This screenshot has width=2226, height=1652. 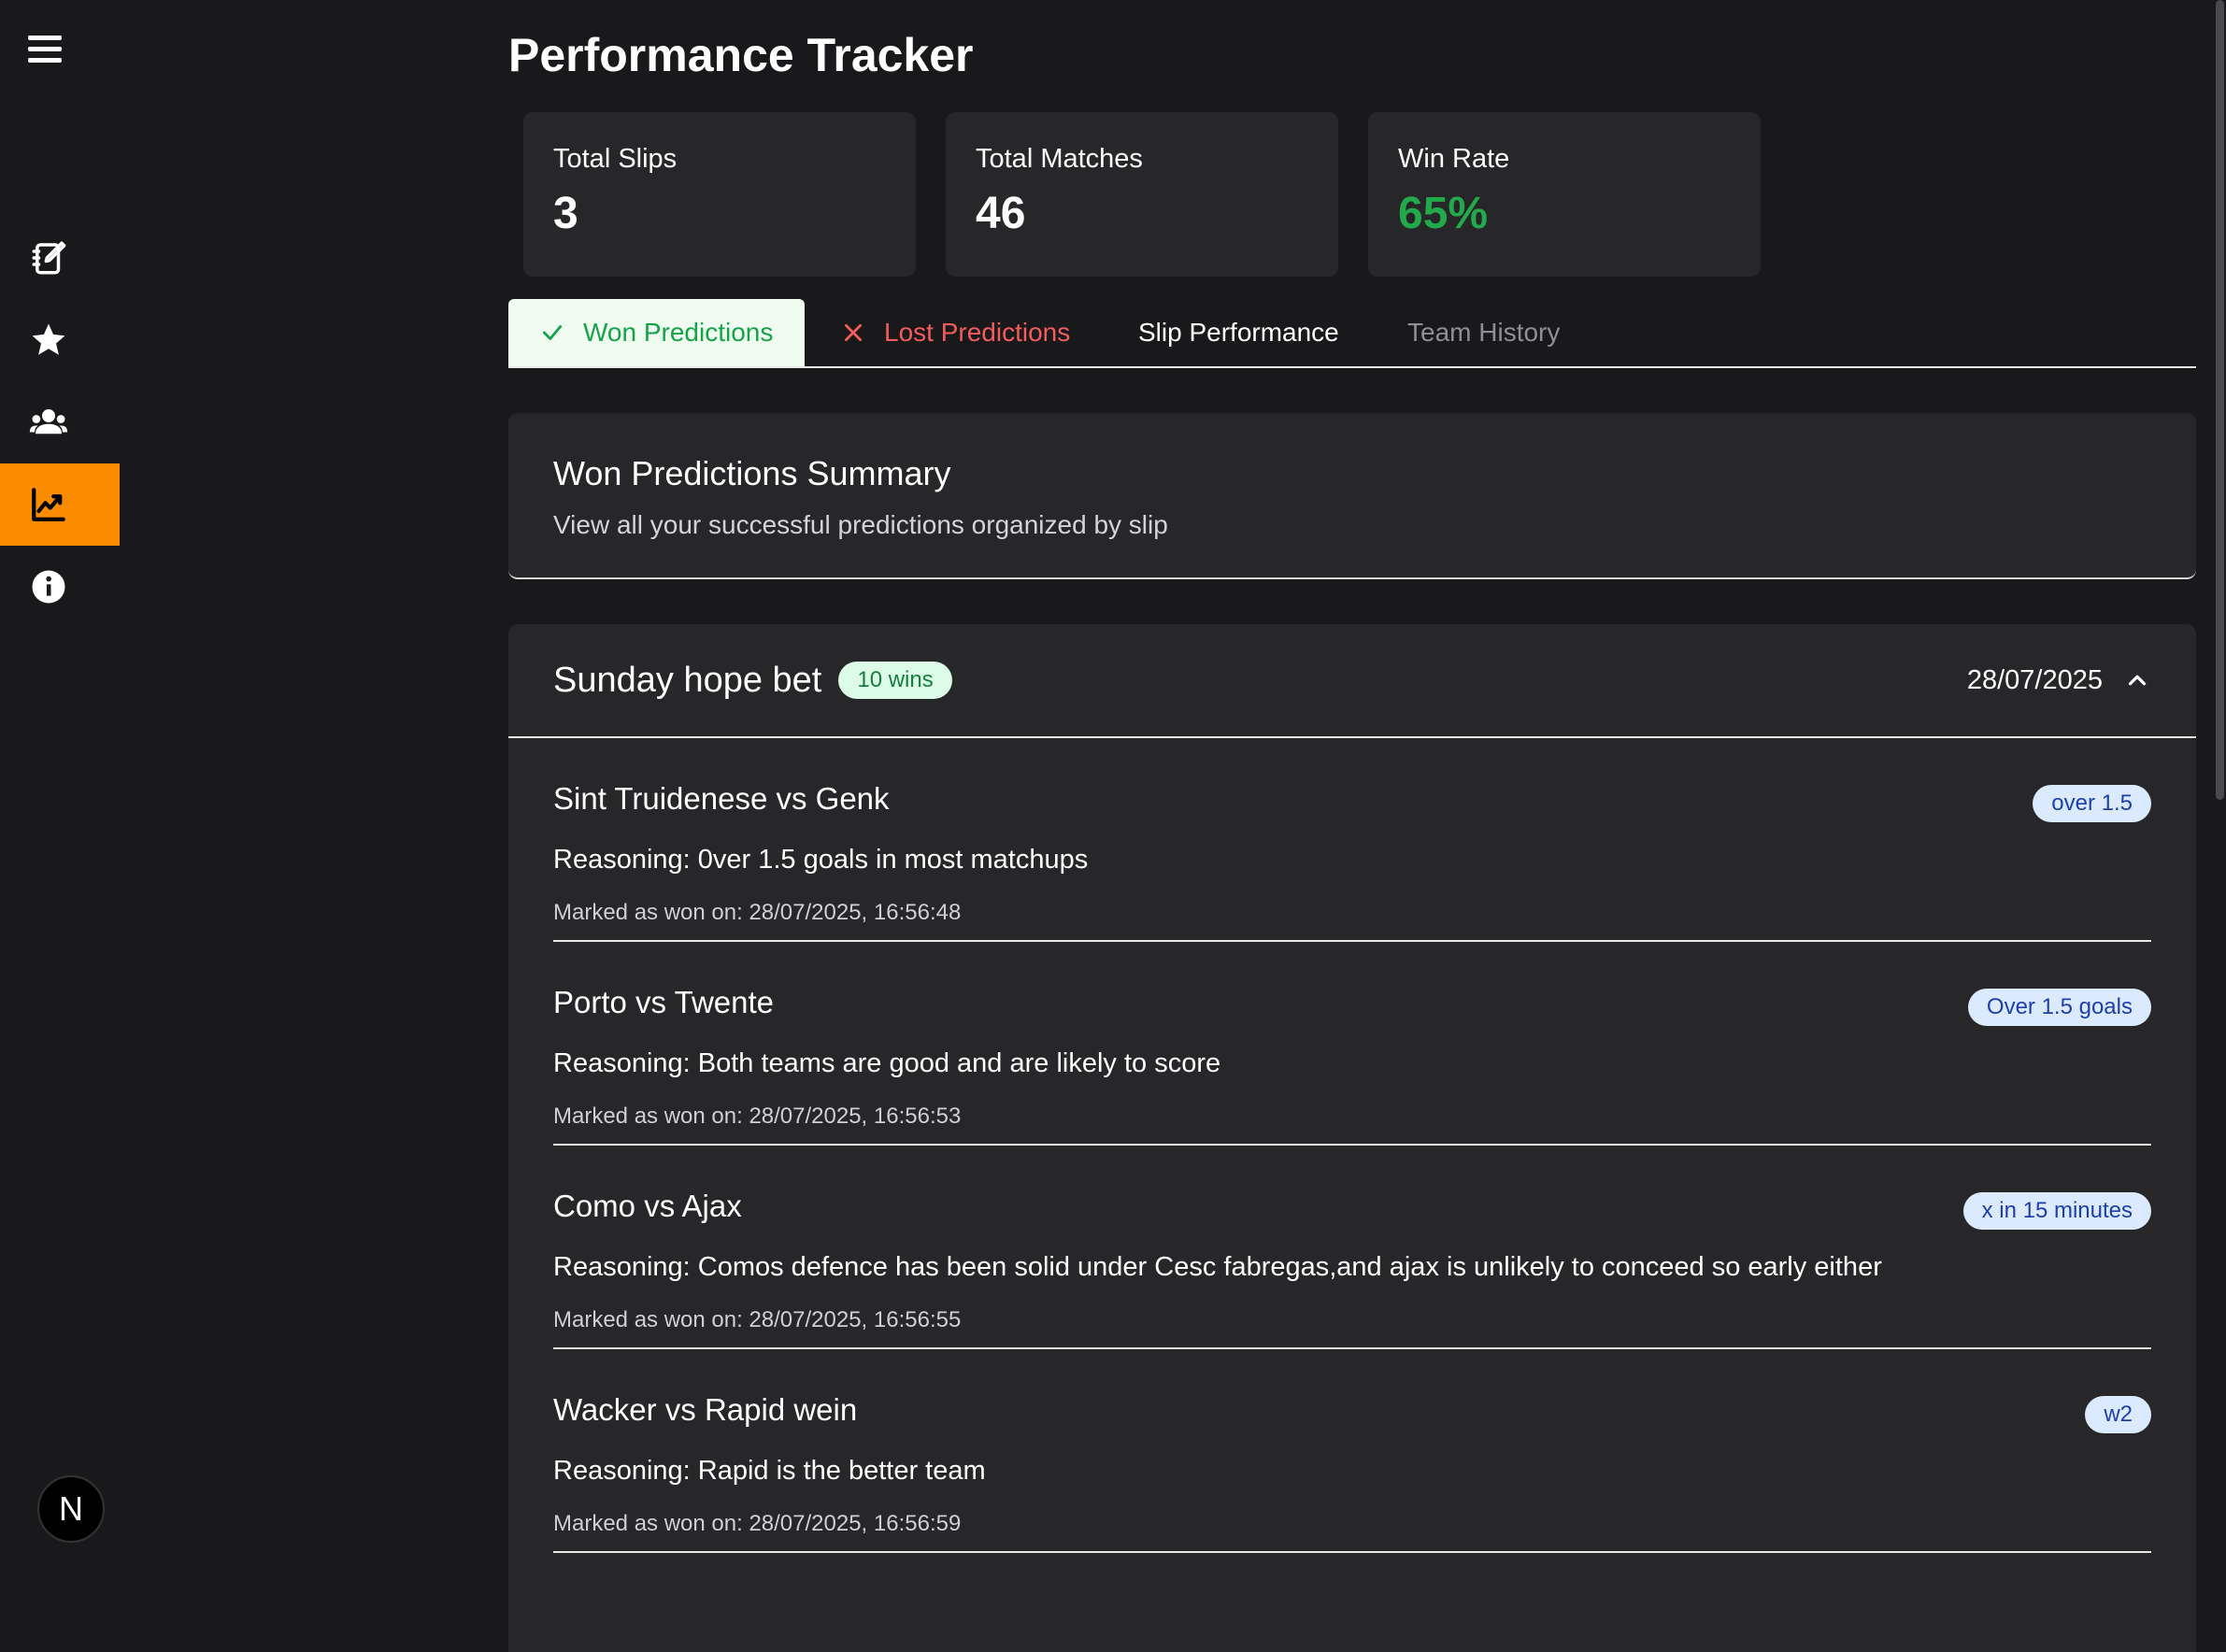 I want to click on tab-slip-performance: Slip Performance, so click(x=1254, y=333).